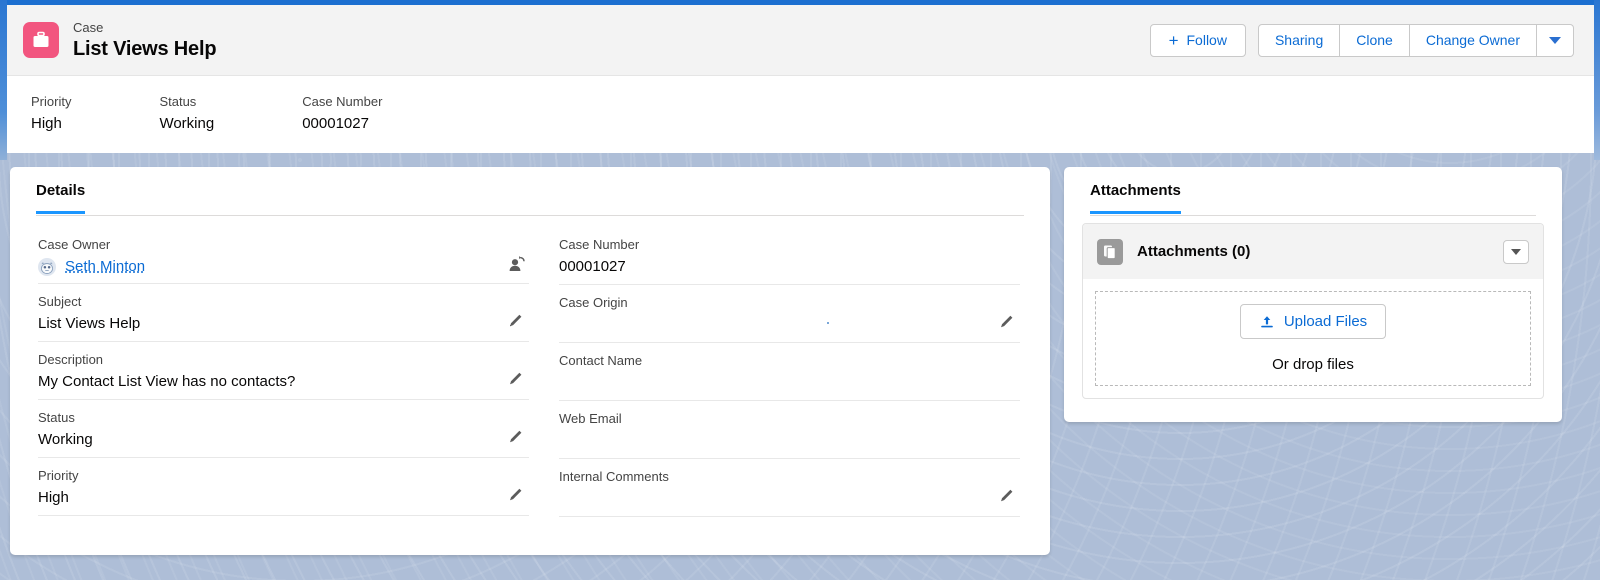 The height and width of the screenshot is (580, 1600). I want to click on header-actions: + Follow Sharing Clone Change Owner, so click(1361, 40).